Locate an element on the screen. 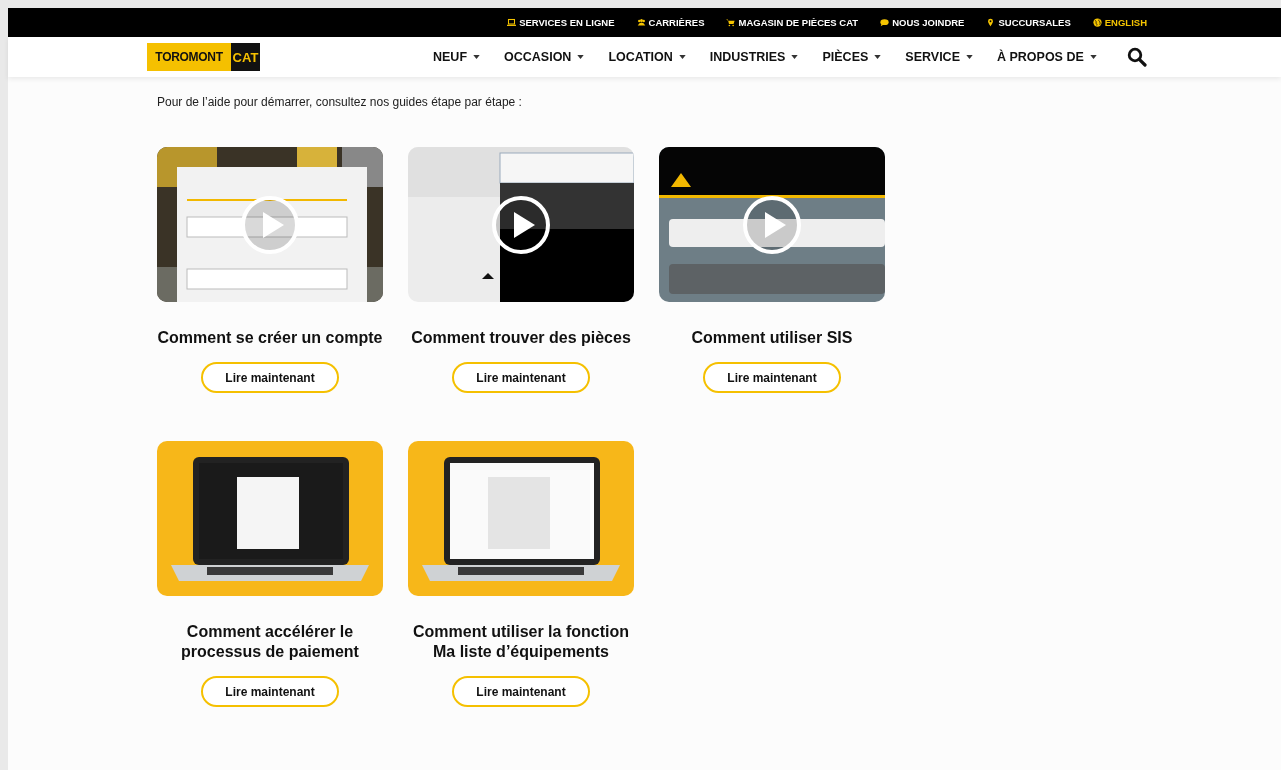 Image resolution: width=1281 pixels, height=770 pixels. guide-title: Comment se créer un compte is located at coordinates (270, 338).